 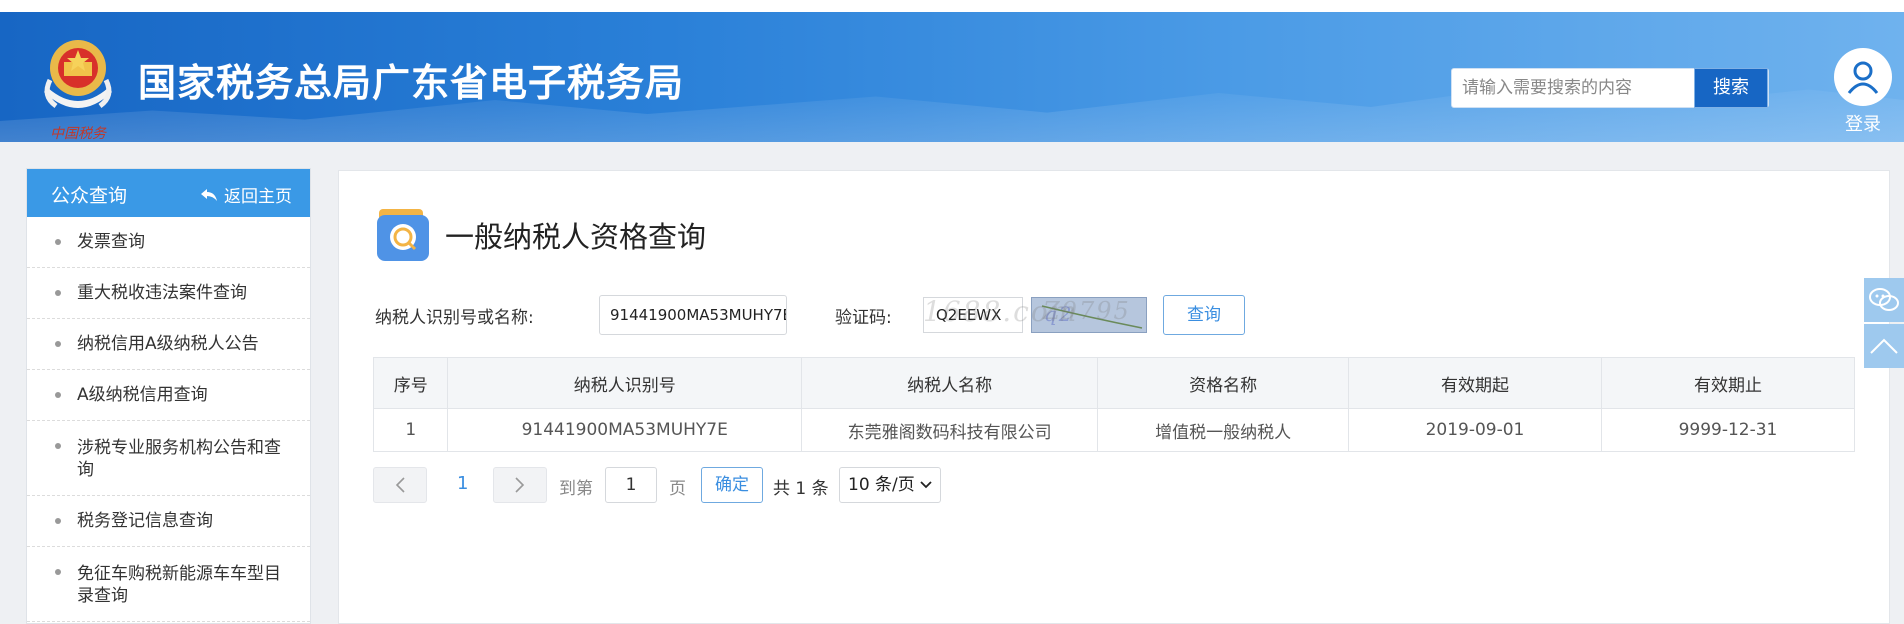 I want to click on chevron-up-icon, so click(x=1884, y=346).